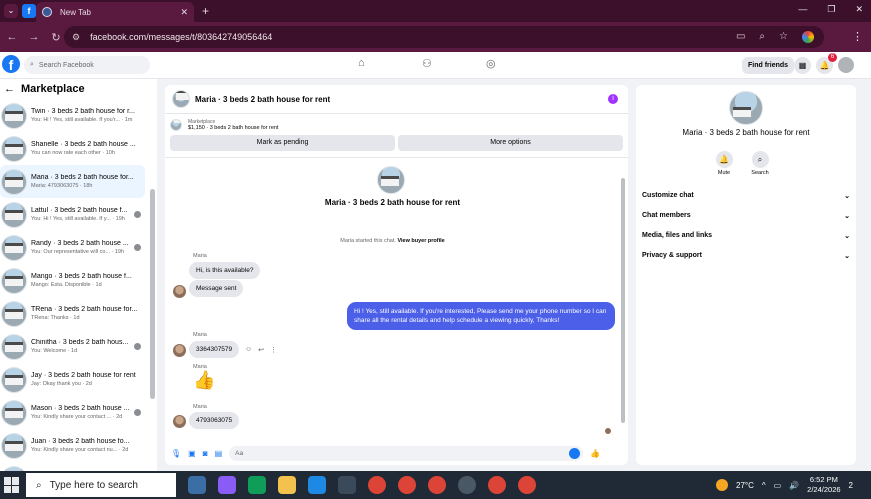 This screenshot has width=871, height=499. What do you see at coordinates (225, 270) in the screenshot?
I see `incoming-message: Hi, is this available?` at bounding box center [225, 270].